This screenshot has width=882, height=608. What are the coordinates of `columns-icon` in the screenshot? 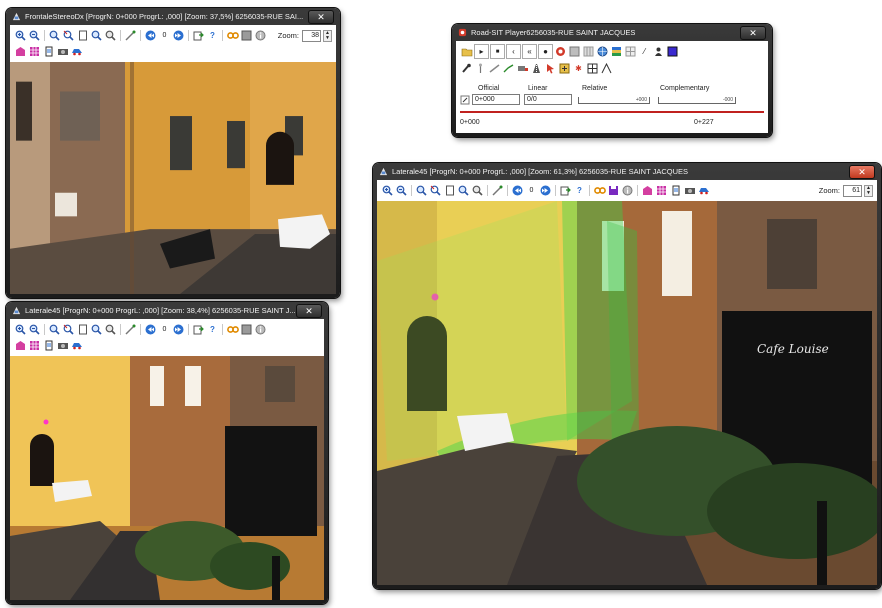 It's located at (588, 51).